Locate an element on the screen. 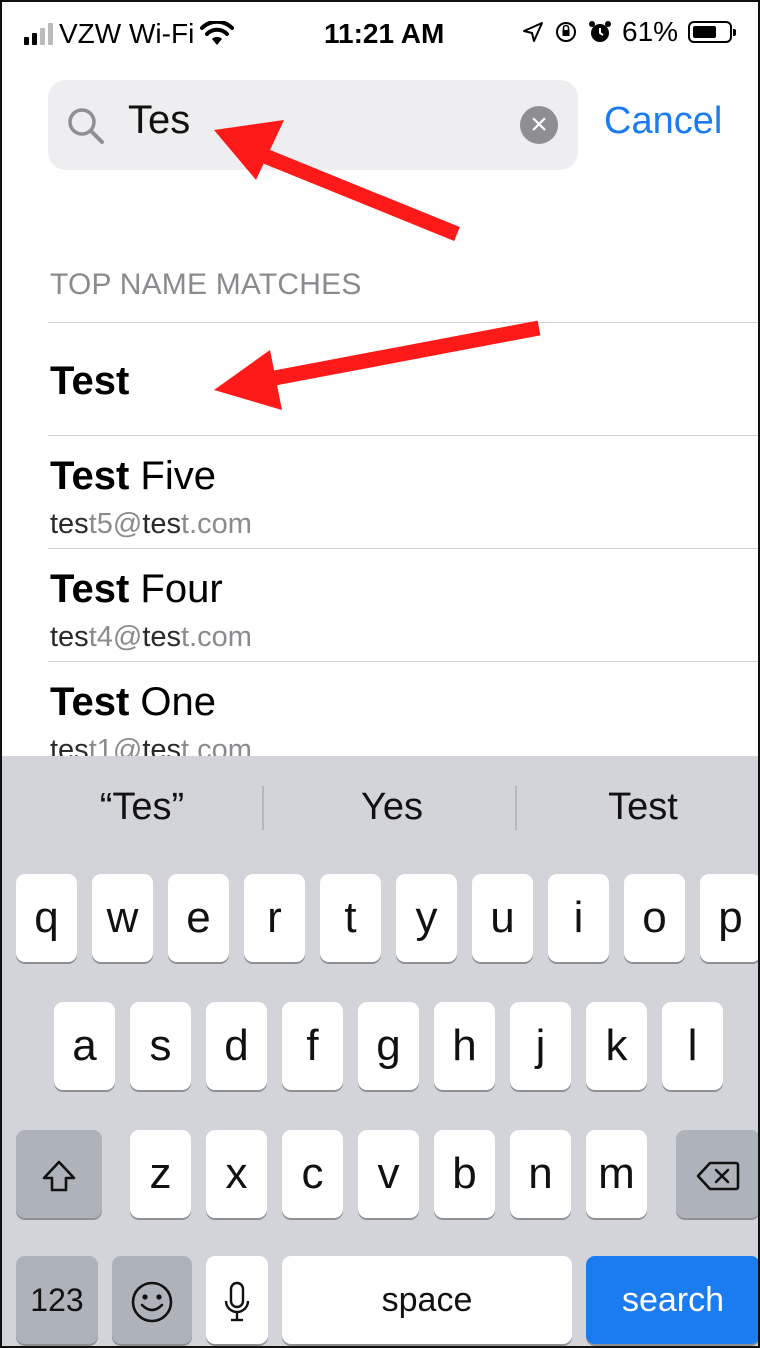  alarm-icon is located at coordinates (600, 31).